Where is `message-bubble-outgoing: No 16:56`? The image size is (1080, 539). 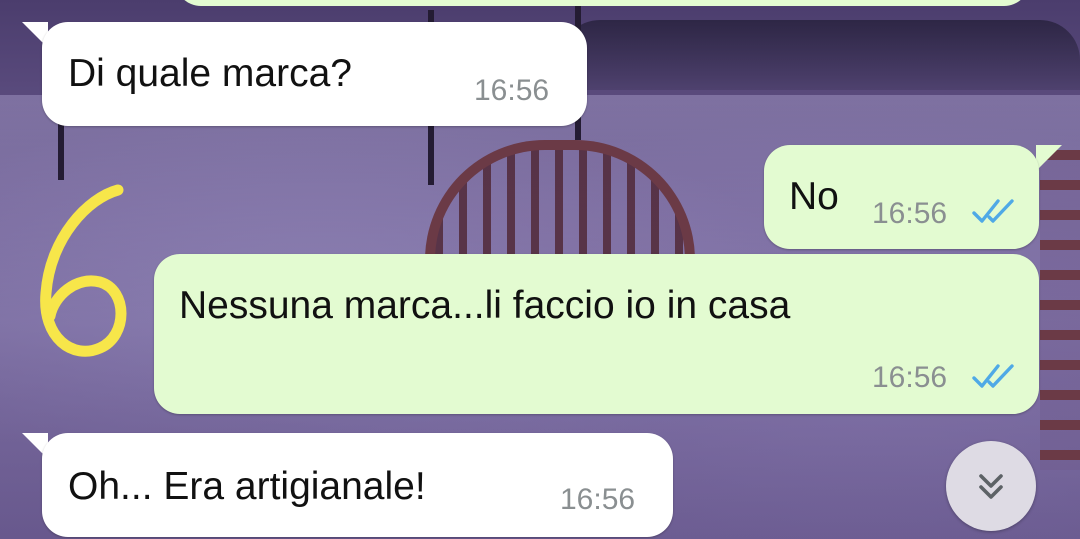 message-bubble-outgoing: No 16:56 is located at coordinates (901, 197).